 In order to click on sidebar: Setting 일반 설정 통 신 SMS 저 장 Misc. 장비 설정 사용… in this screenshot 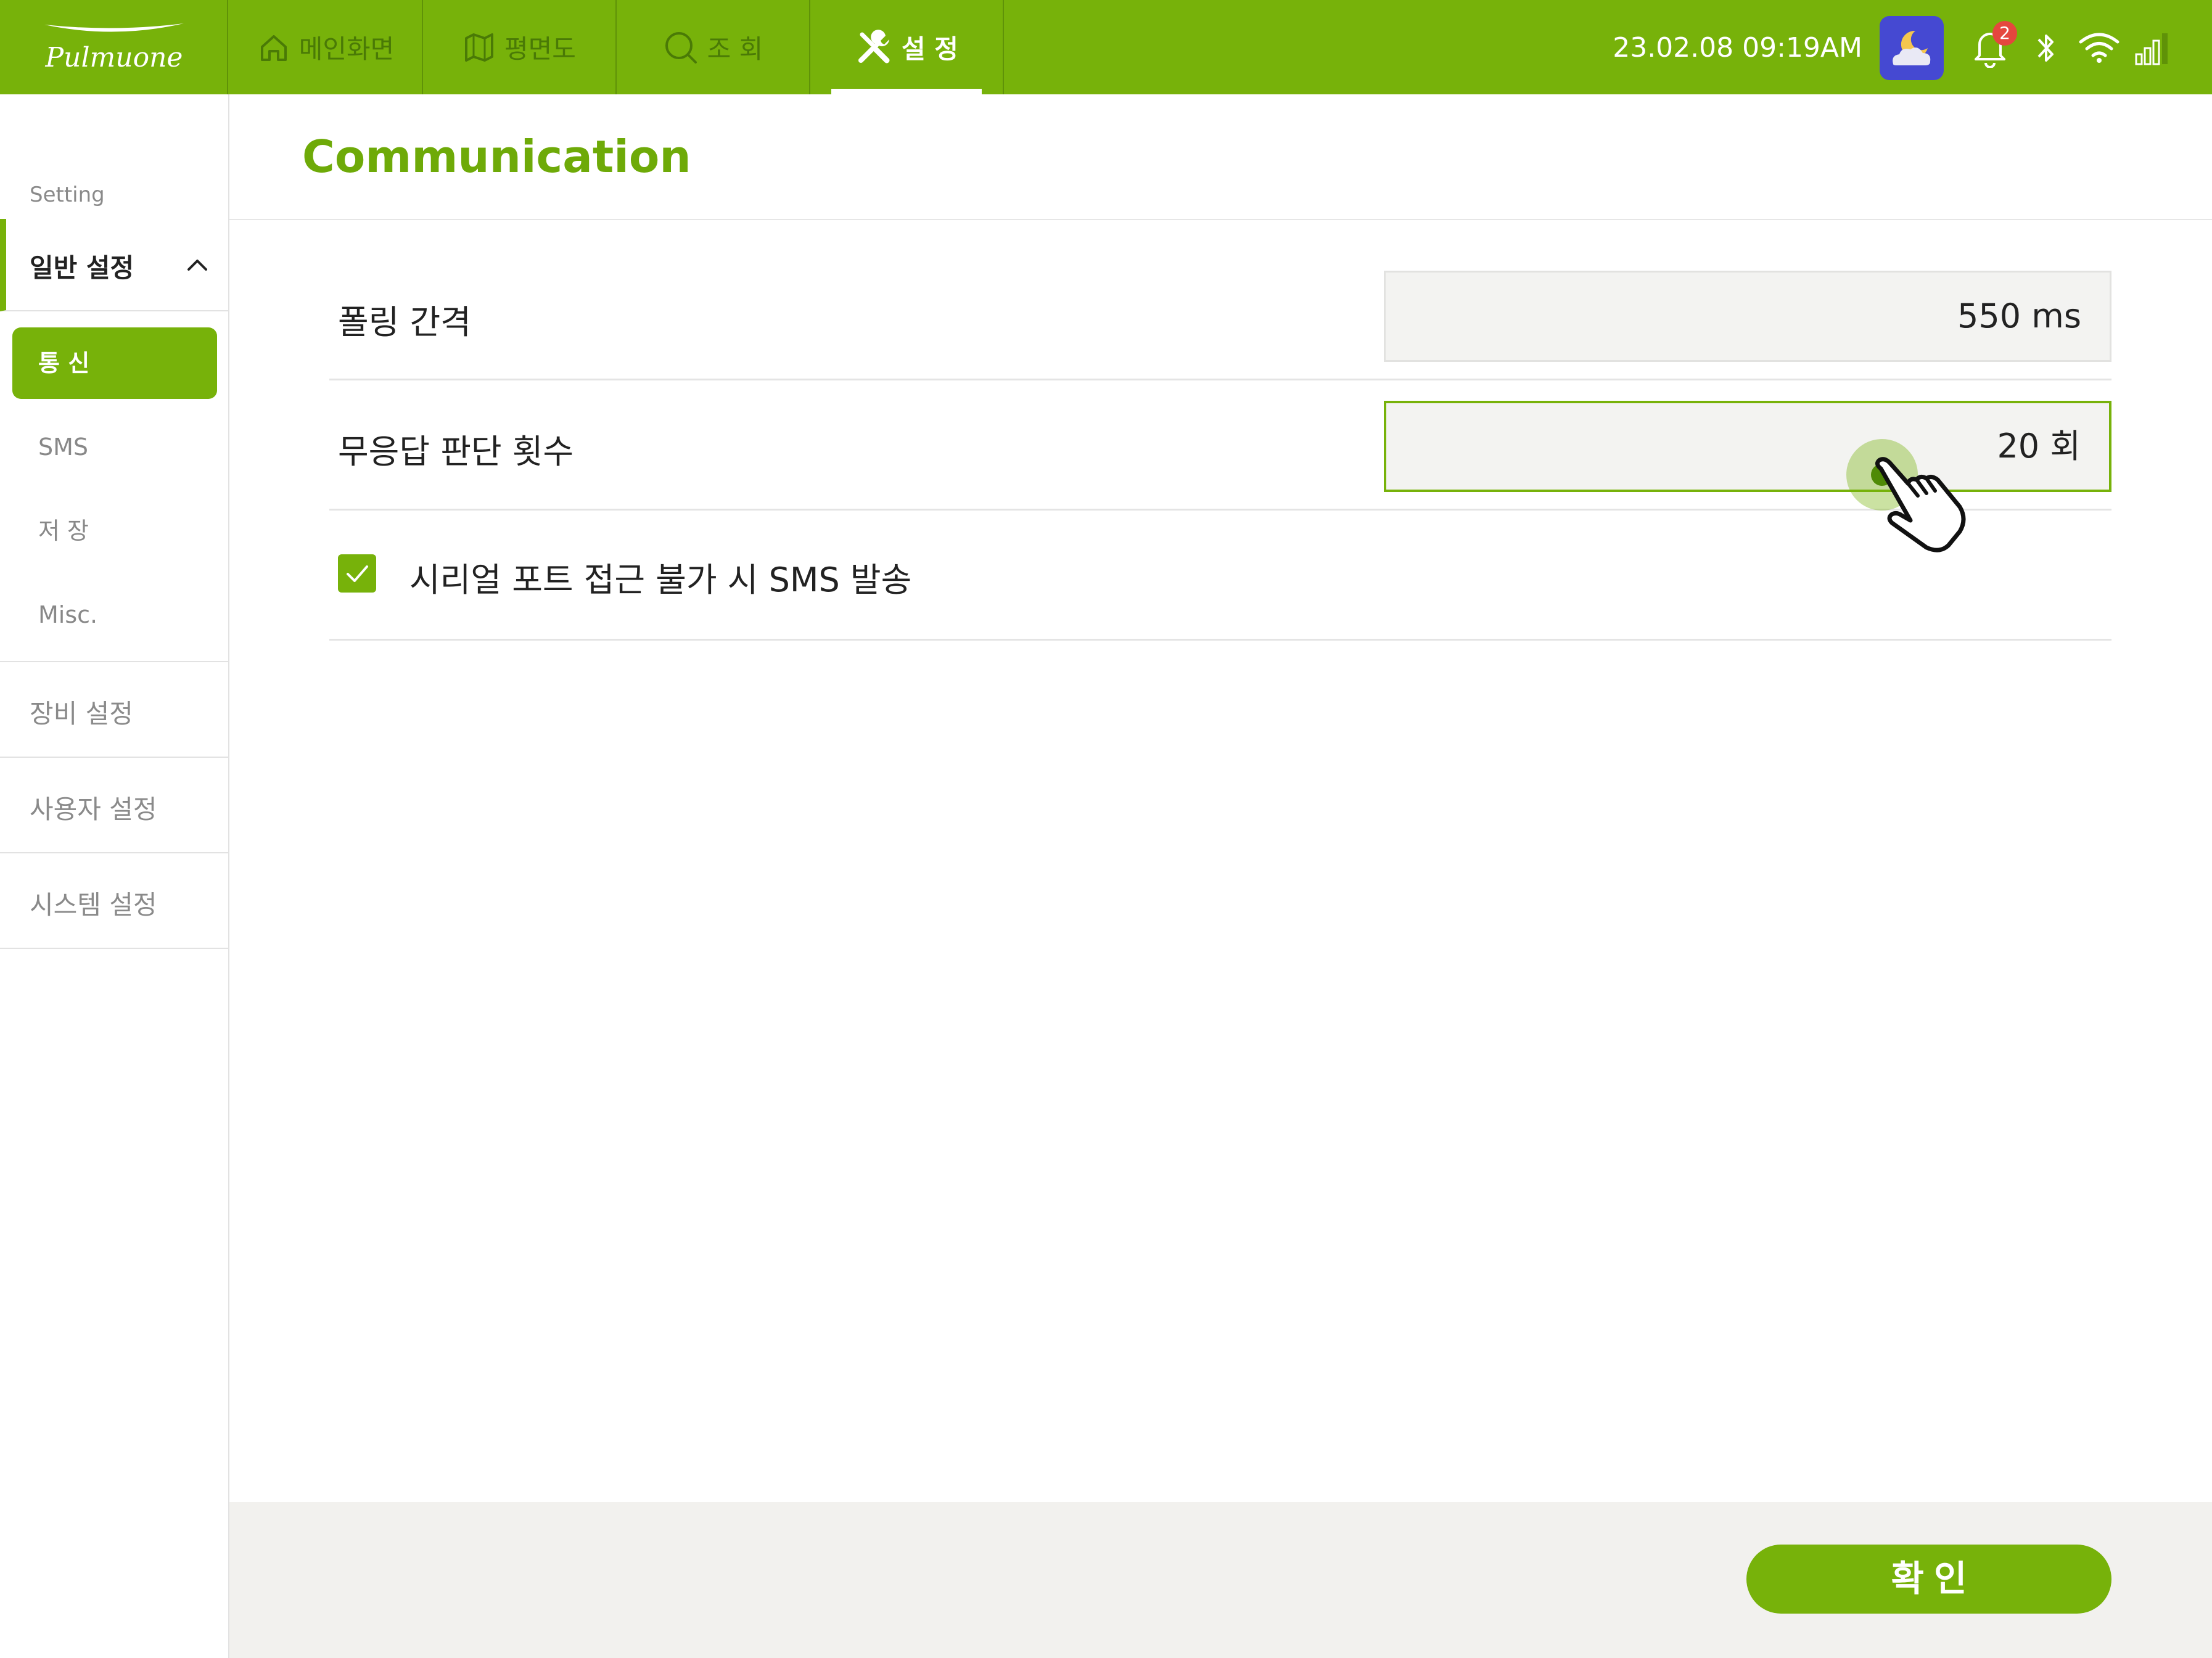, I will do `click(114, 876)`.